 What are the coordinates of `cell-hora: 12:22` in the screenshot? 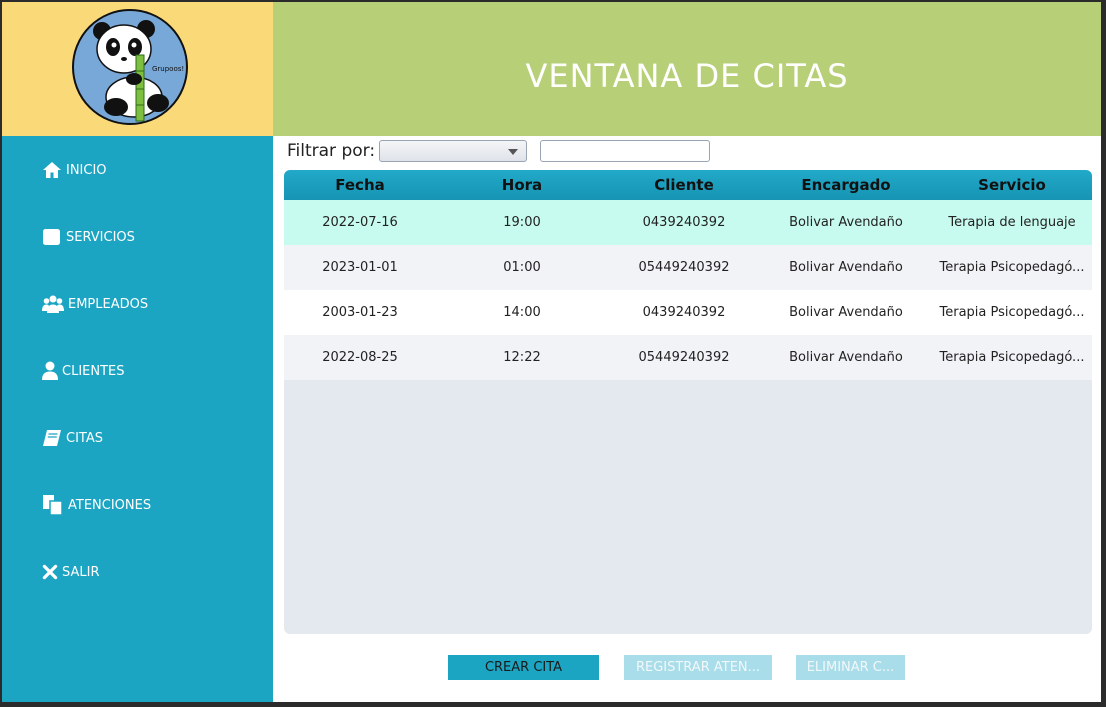 It's located at (522, 357).